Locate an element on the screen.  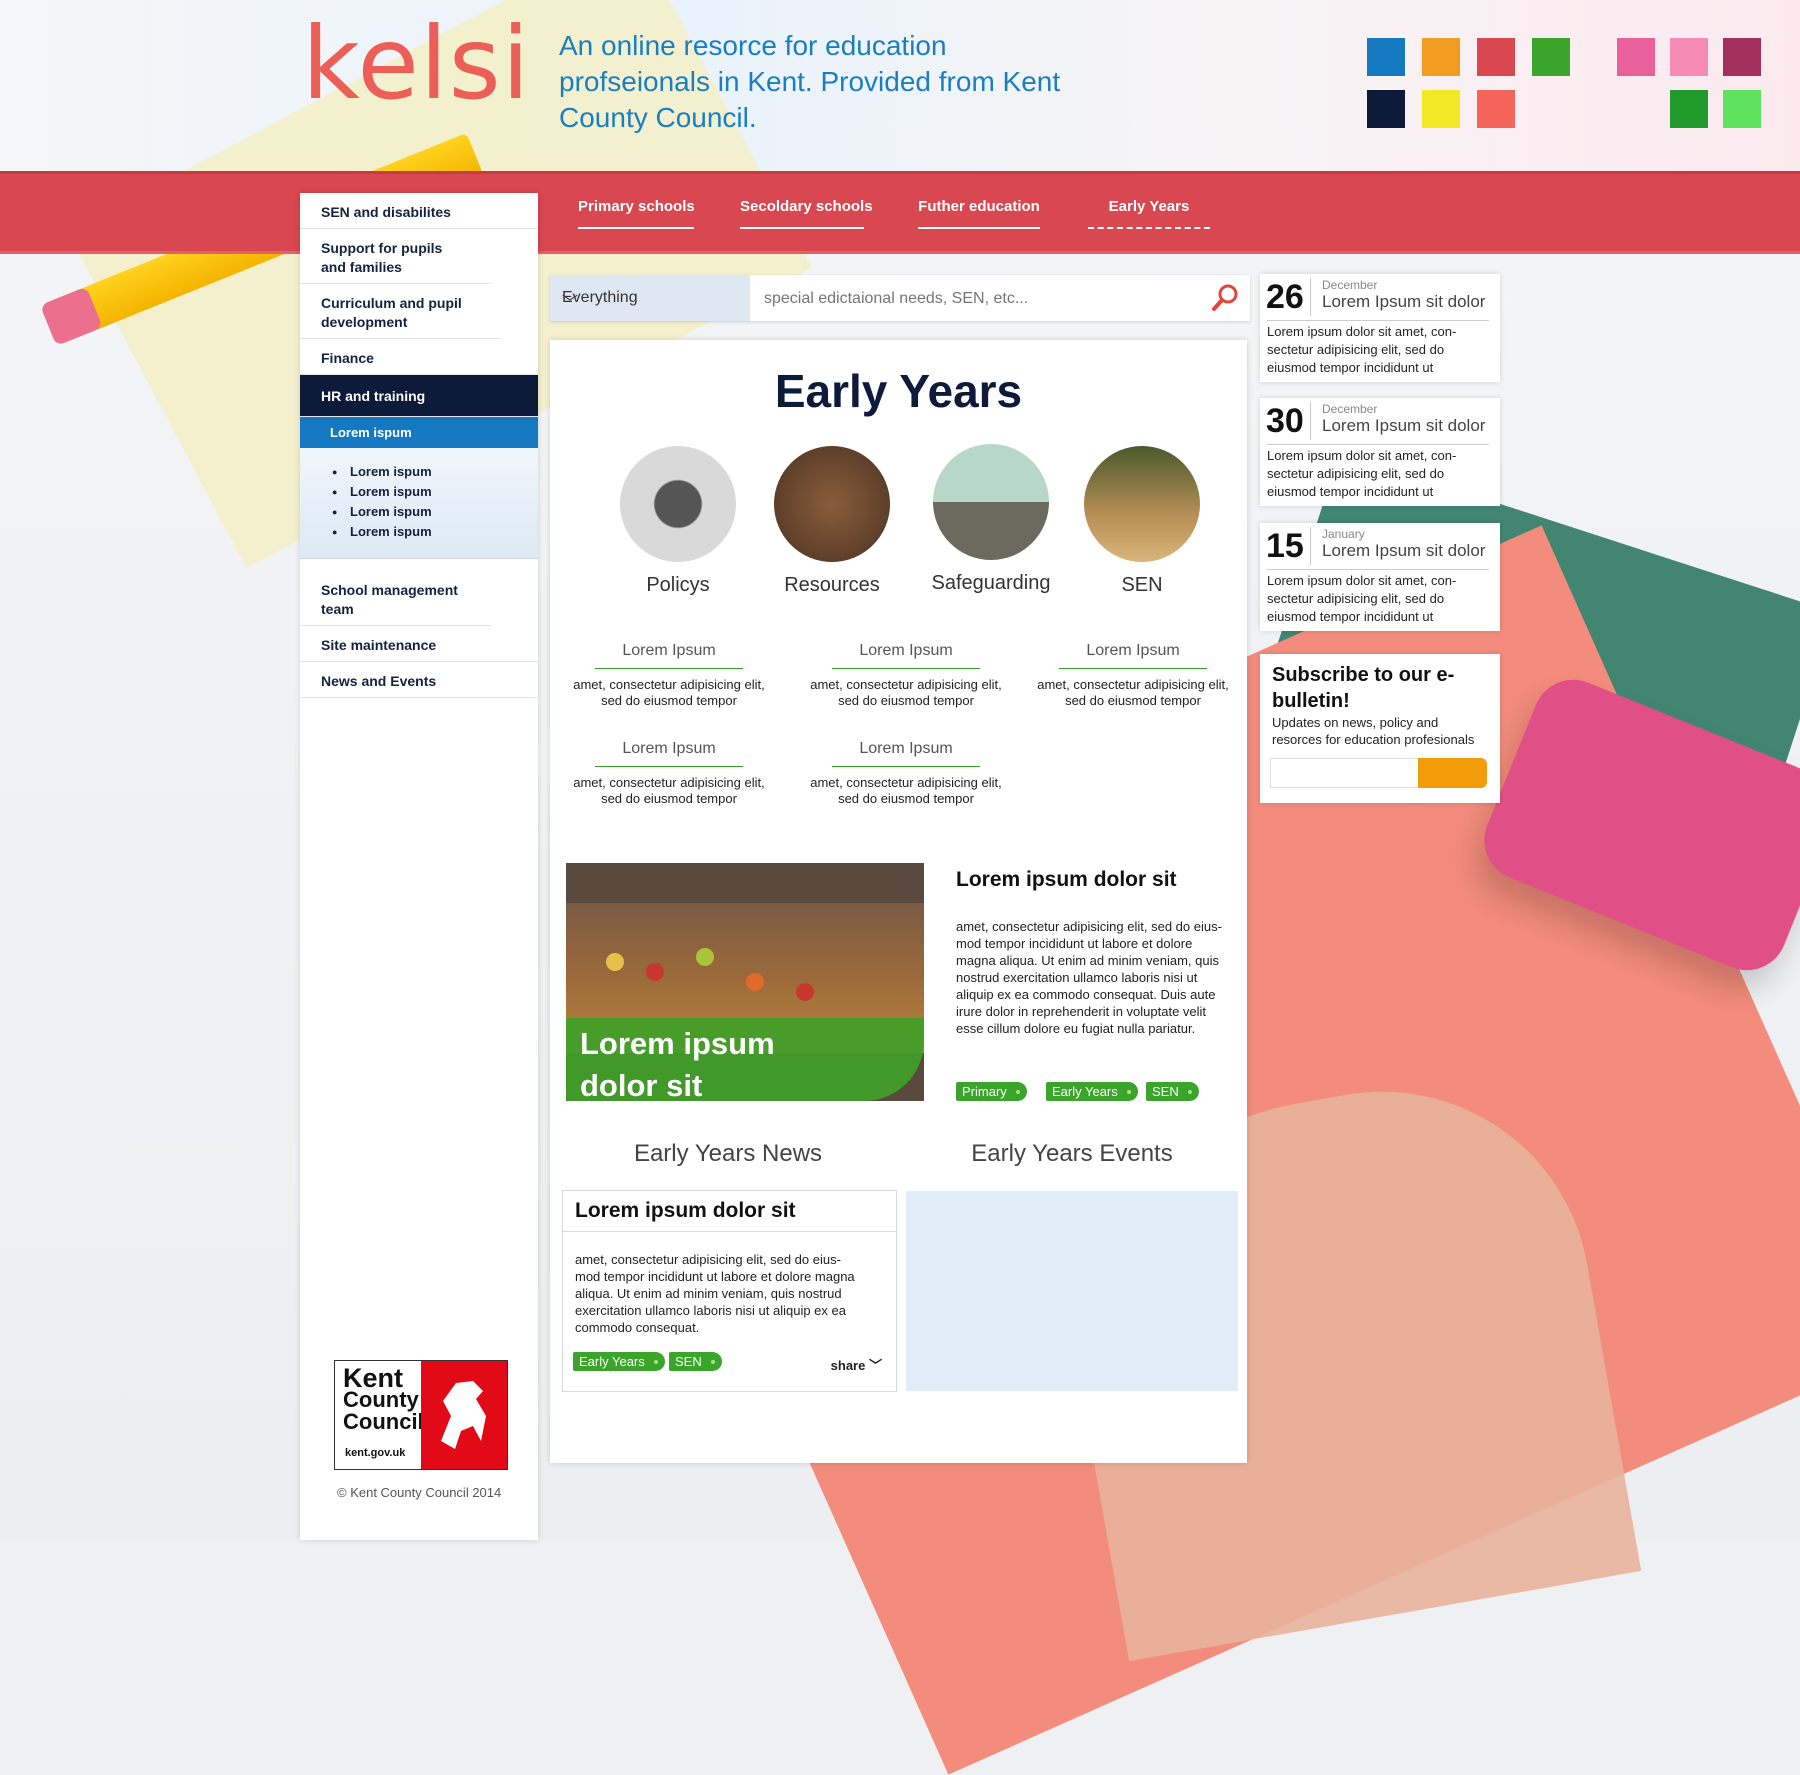
feature-image-caption: Lorem ipsum dolor sit is located at coordinates (677, 1063).